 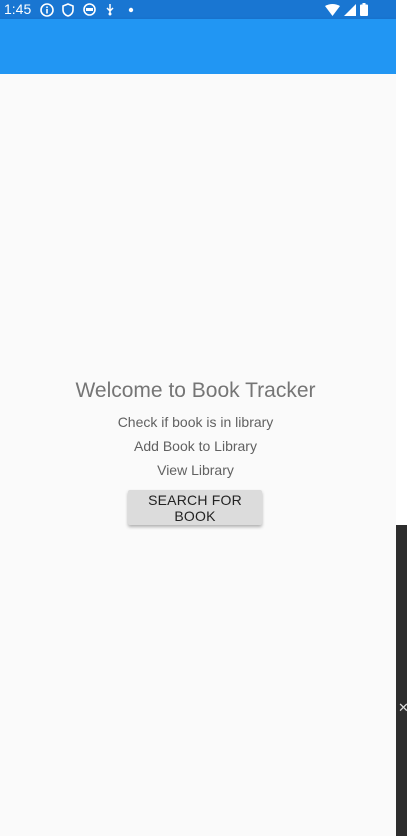 I want to click on battery-icon, so click(x=364, y=9).